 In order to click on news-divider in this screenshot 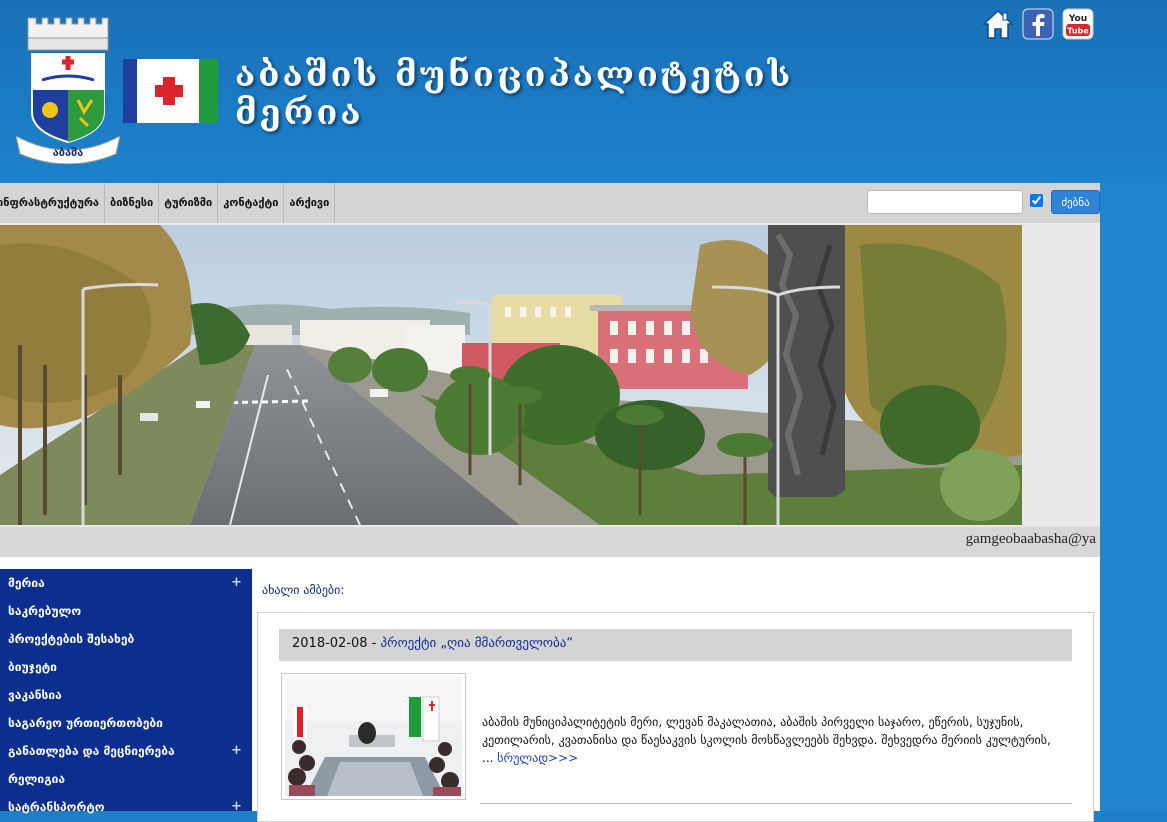, I will do `click(776, 803)`.